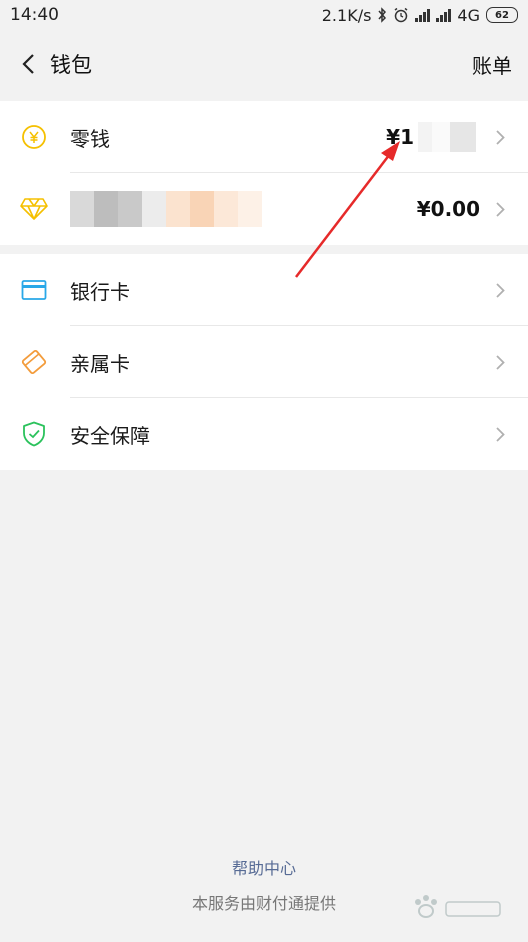  I want to click on list-item-change: 零钱 ¥1, so click(264, 137).